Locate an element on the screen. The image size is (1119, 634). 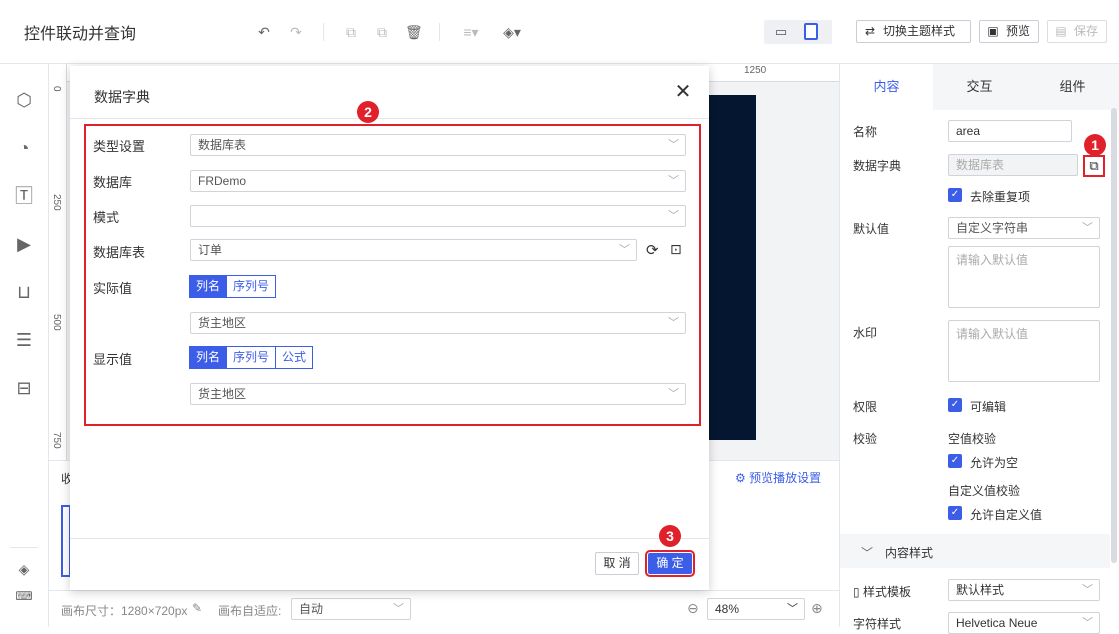
tablet-icon is located at coordinates (811, 31).